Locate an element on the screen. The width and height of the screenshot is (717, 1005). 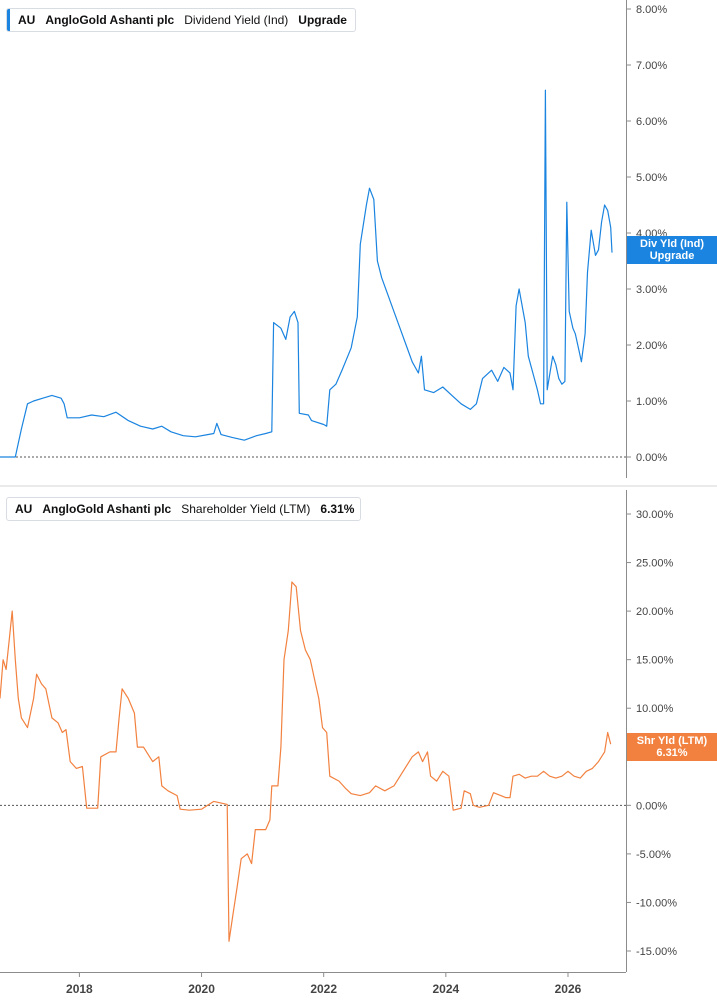
div-yield-y-tick-label: 7.00% is located at coordinates (651, 66).